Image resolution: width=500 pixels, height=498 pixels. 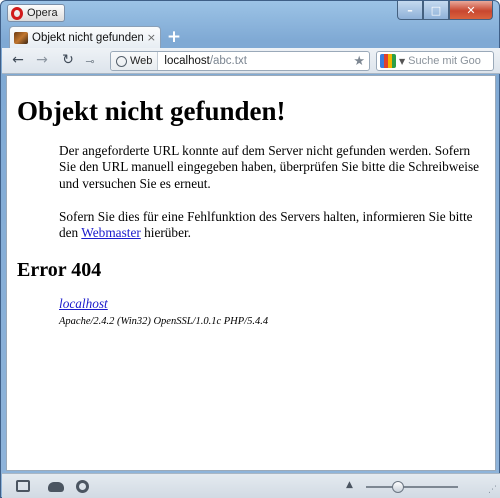 I want to click on search-placeholder: Suche mit Goo, so click(x=444, y=61).